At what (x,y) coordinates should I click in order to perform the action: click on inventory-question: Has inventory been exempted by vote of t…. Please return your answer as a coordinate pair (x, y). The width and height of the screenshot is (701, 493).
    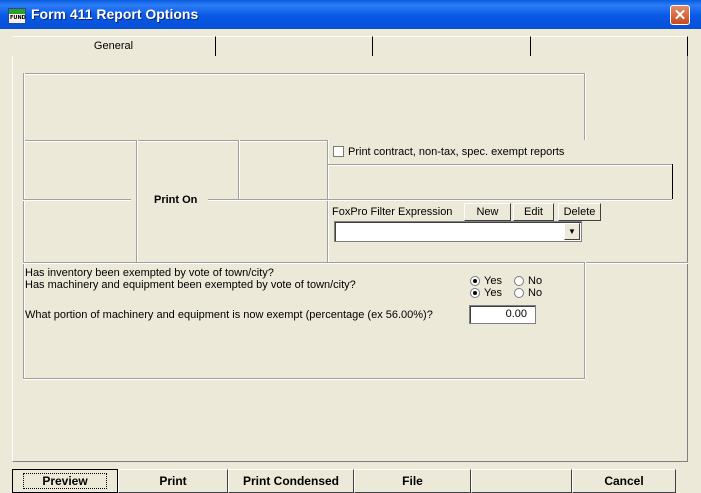
    Looking at the image, I should click on (149, 273).